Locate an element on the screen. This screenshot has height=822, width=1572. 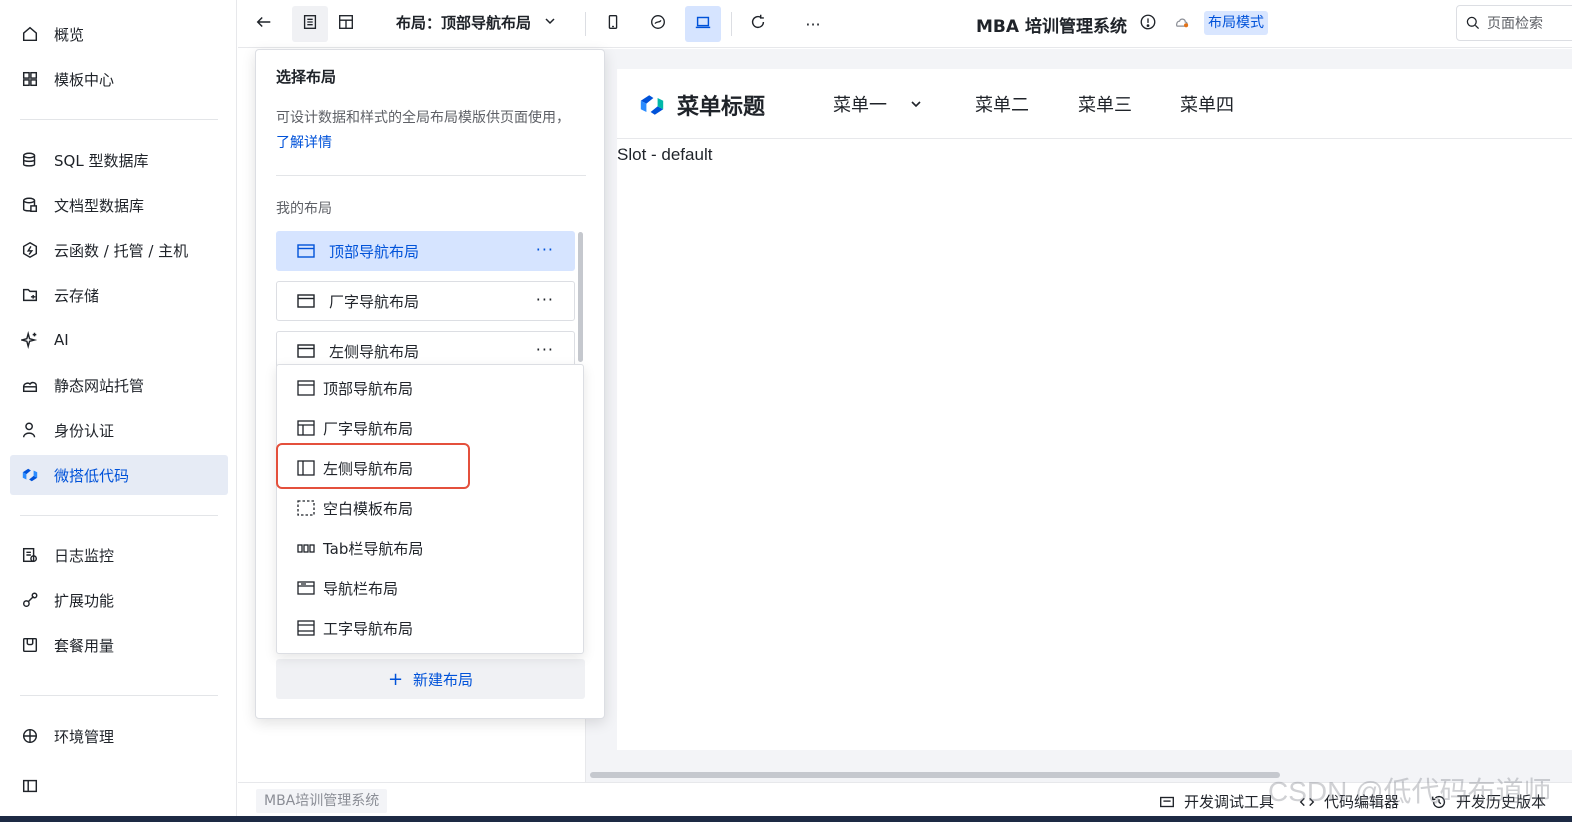
template-option-label: 工字导航布局 is located at coordinates (368, 628).